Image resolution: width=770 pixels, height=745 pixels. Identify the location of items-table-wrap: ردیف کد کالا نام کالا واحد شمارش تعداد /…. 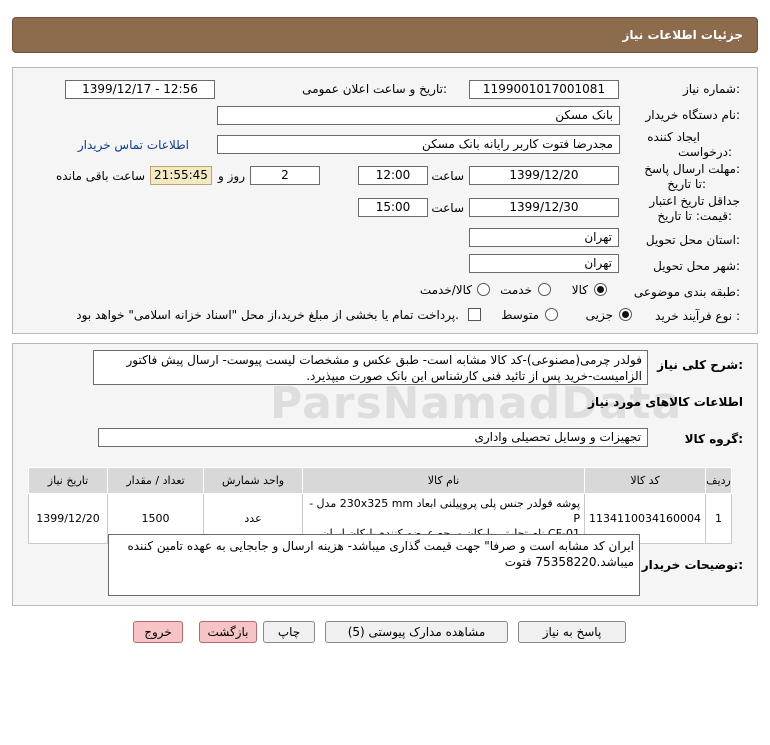
(379, 505).